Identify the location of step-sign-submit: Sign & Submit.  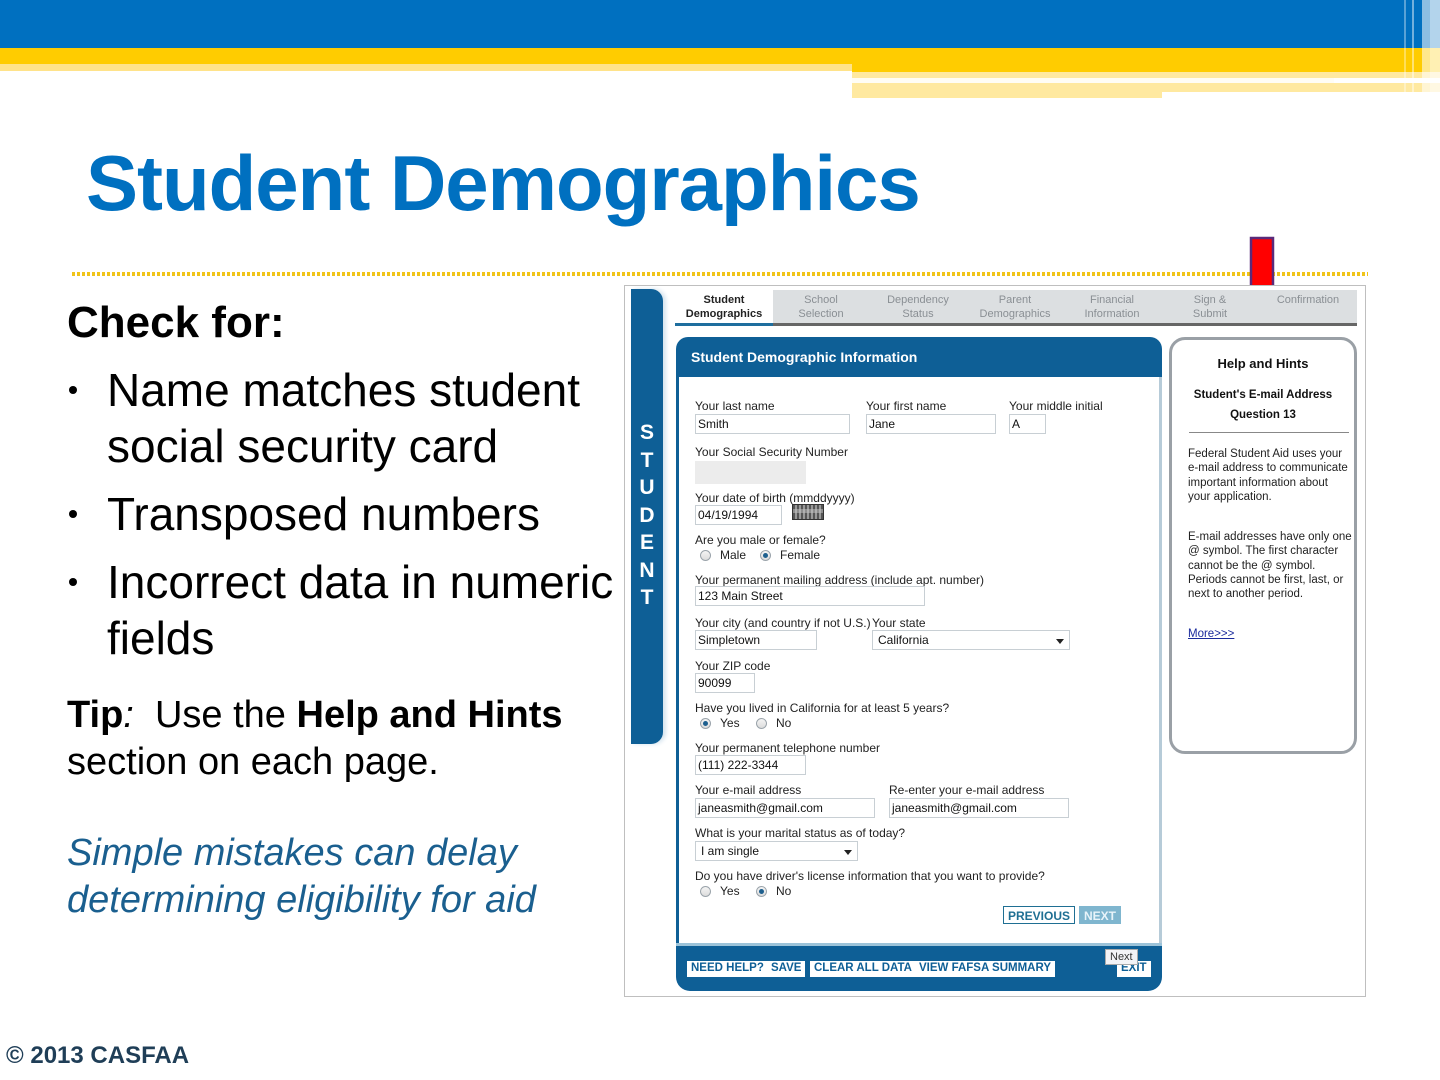
(1210, 306).